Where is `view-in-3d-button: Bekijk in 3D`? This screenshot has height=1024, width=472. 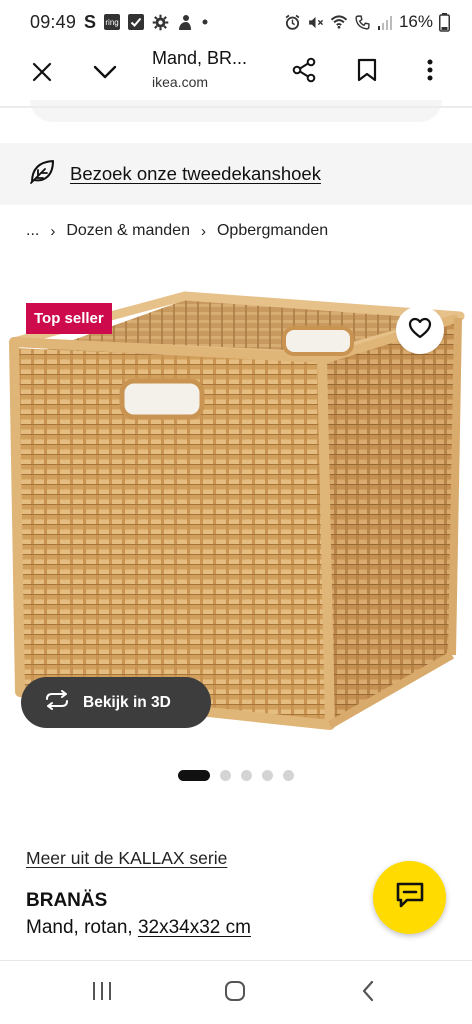 view-in-3d-button: Bekijk in 3D is located at coordinates (116, 702).